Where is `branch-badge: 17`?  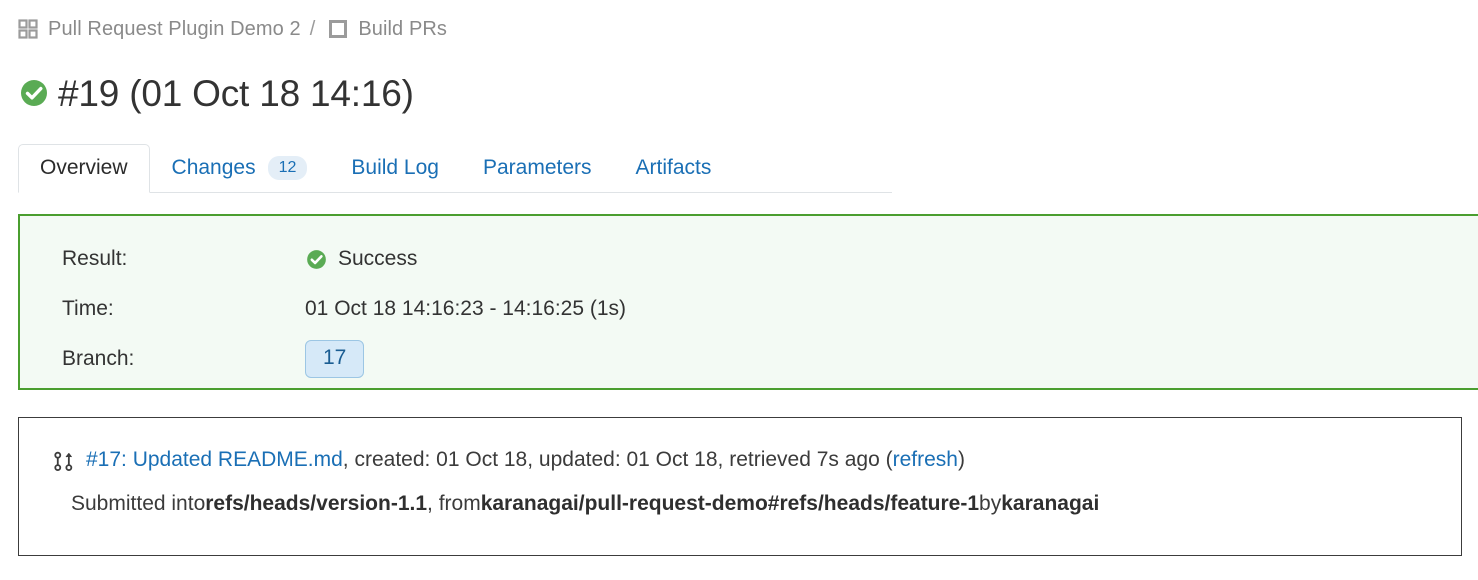
branch-badge: 17 is located at coordinates (335, 359).